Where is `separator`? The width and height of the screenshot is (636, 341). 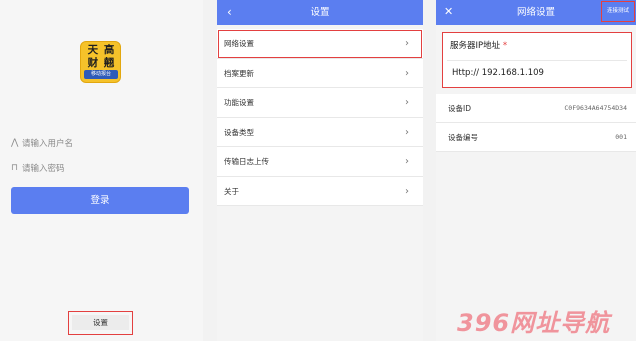
separator is located at coordinates (537, 60).